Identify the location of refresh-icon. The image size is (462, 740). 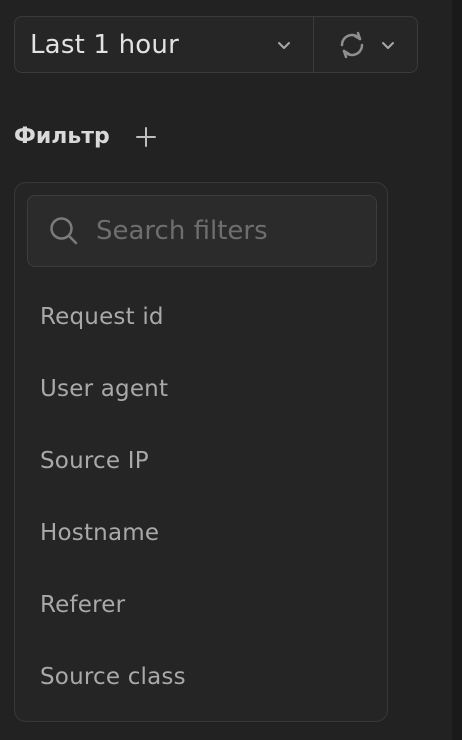
(351, 44).